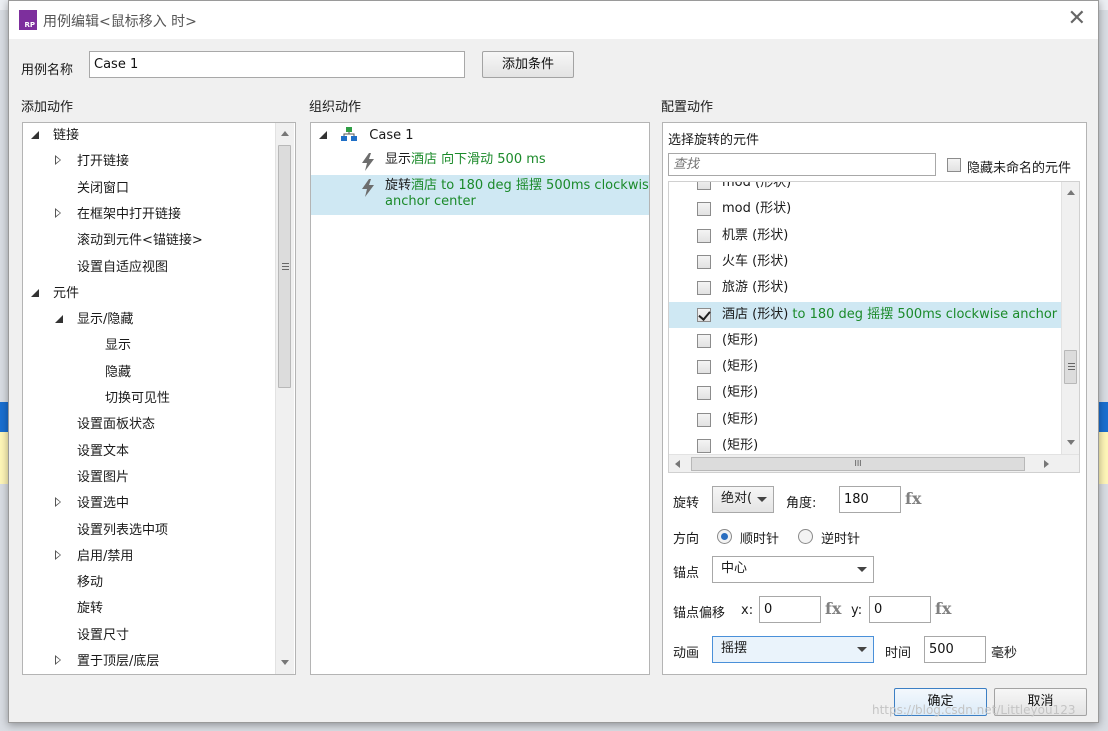 The width and height of the screenshot is (1108, 731). Describe the element at coordinates (724, 536) in the screenshot. I see `clockwise-radio` at that location.